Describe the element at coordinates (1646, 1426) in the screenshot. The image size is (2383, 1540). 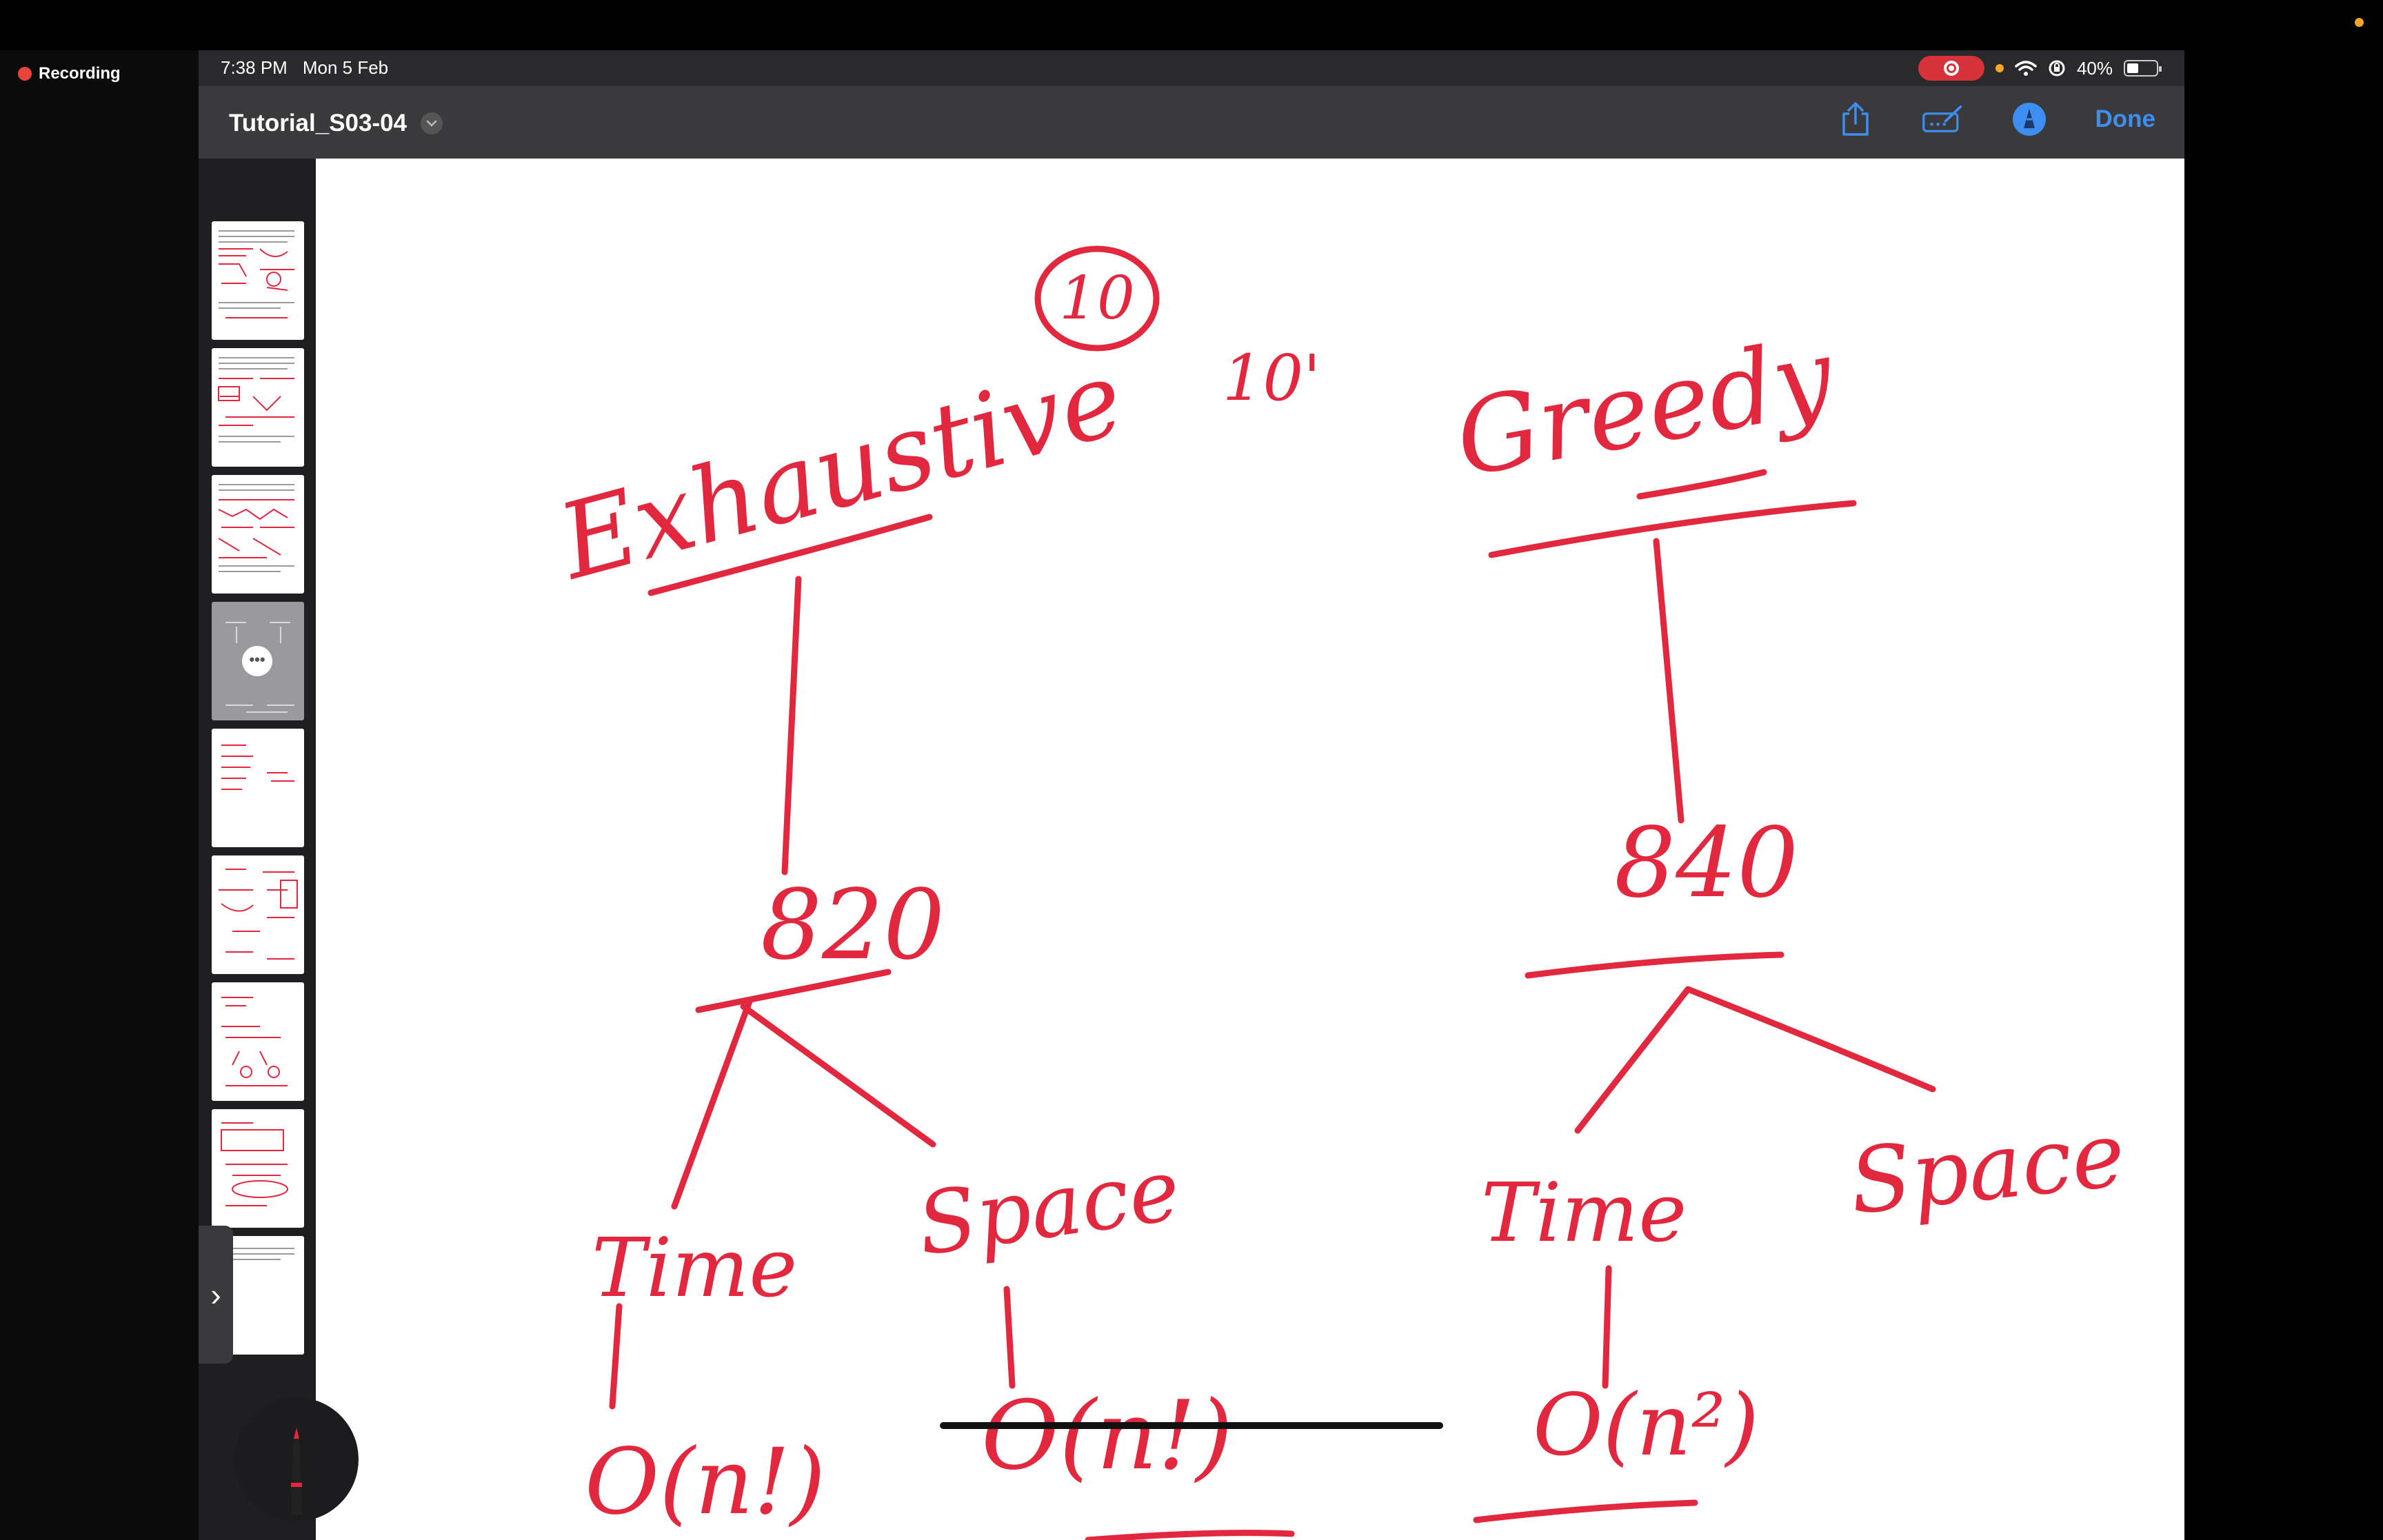
I see `greedy-time-complexity: O(n²)` at that location.